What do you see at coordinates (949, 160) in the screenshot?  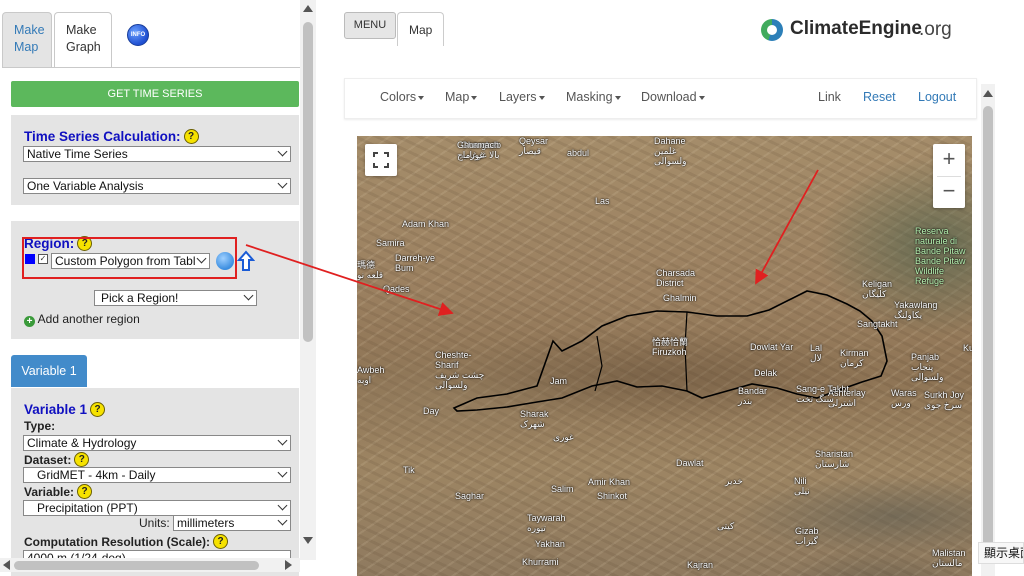 I see `zoom-in-button: +` at bounding box center [949, 160].